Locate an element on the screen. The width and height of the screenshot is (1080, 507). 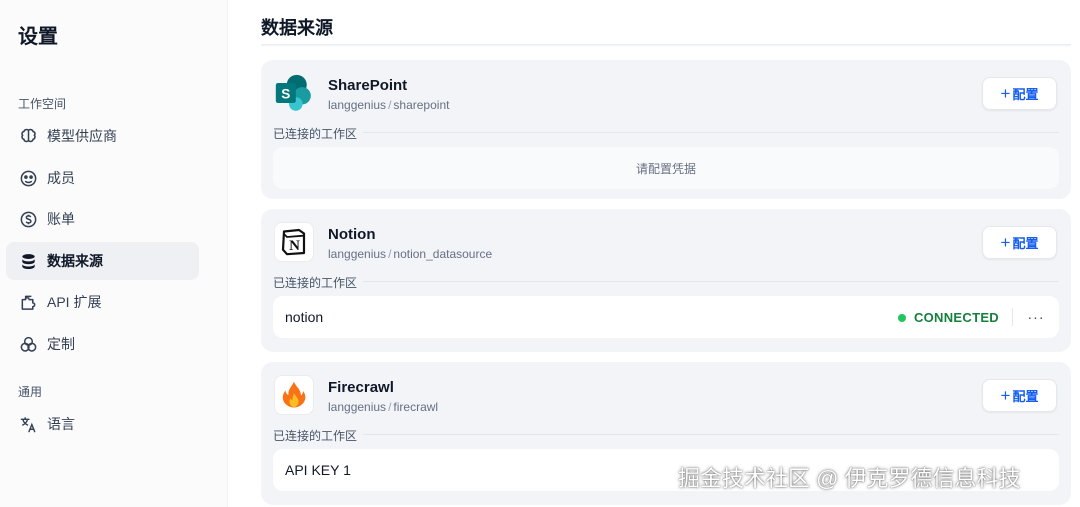
watermark-text: 掘金技术社区 @ 伊克罗德信息科技 is located at coordinates (849, 478).